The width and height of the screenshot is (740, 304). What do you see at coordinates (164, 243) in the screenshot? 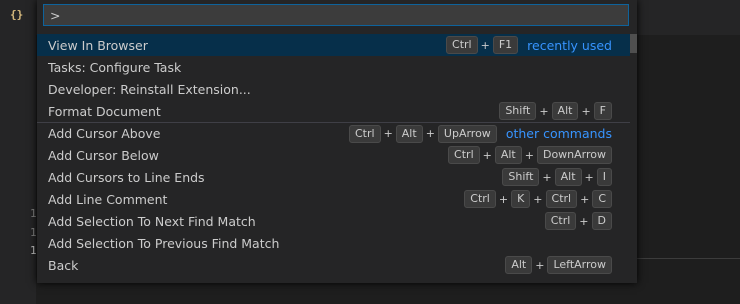
I see `command-label: Add Selection To Previous Find Match` at bounding box center [164, 243].